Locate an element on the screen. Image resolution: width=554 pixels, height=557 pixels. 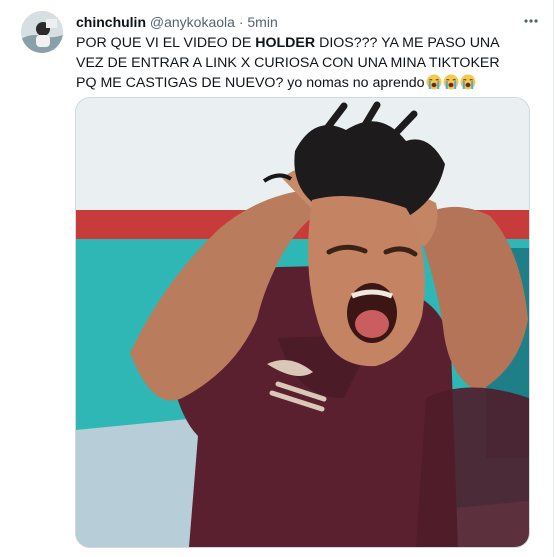
timestamp: 5min is located at coordinates (262, 22).